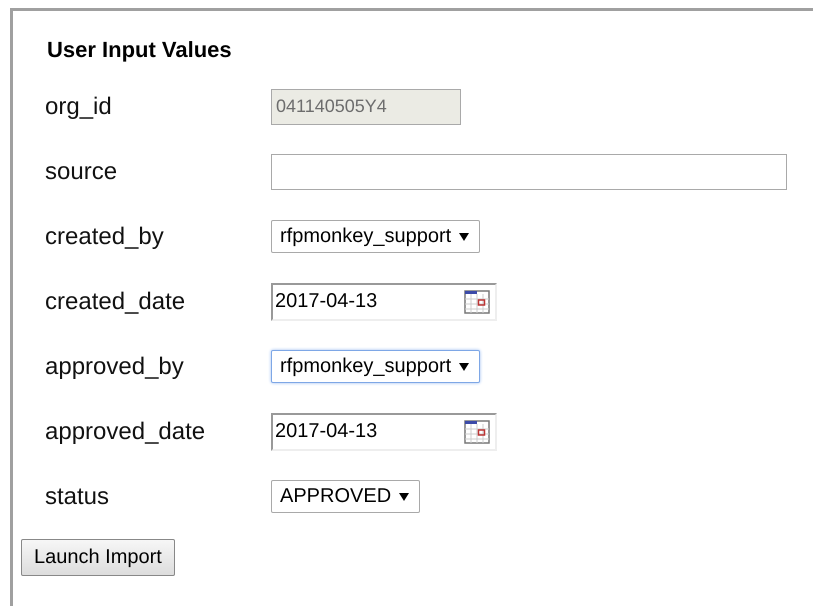 This screenshot has width=813, height=609. What do you see at coordinates (140, 50) in the screenshot?
I see `form-title: User Input Values` at bounding box center [140, 50].